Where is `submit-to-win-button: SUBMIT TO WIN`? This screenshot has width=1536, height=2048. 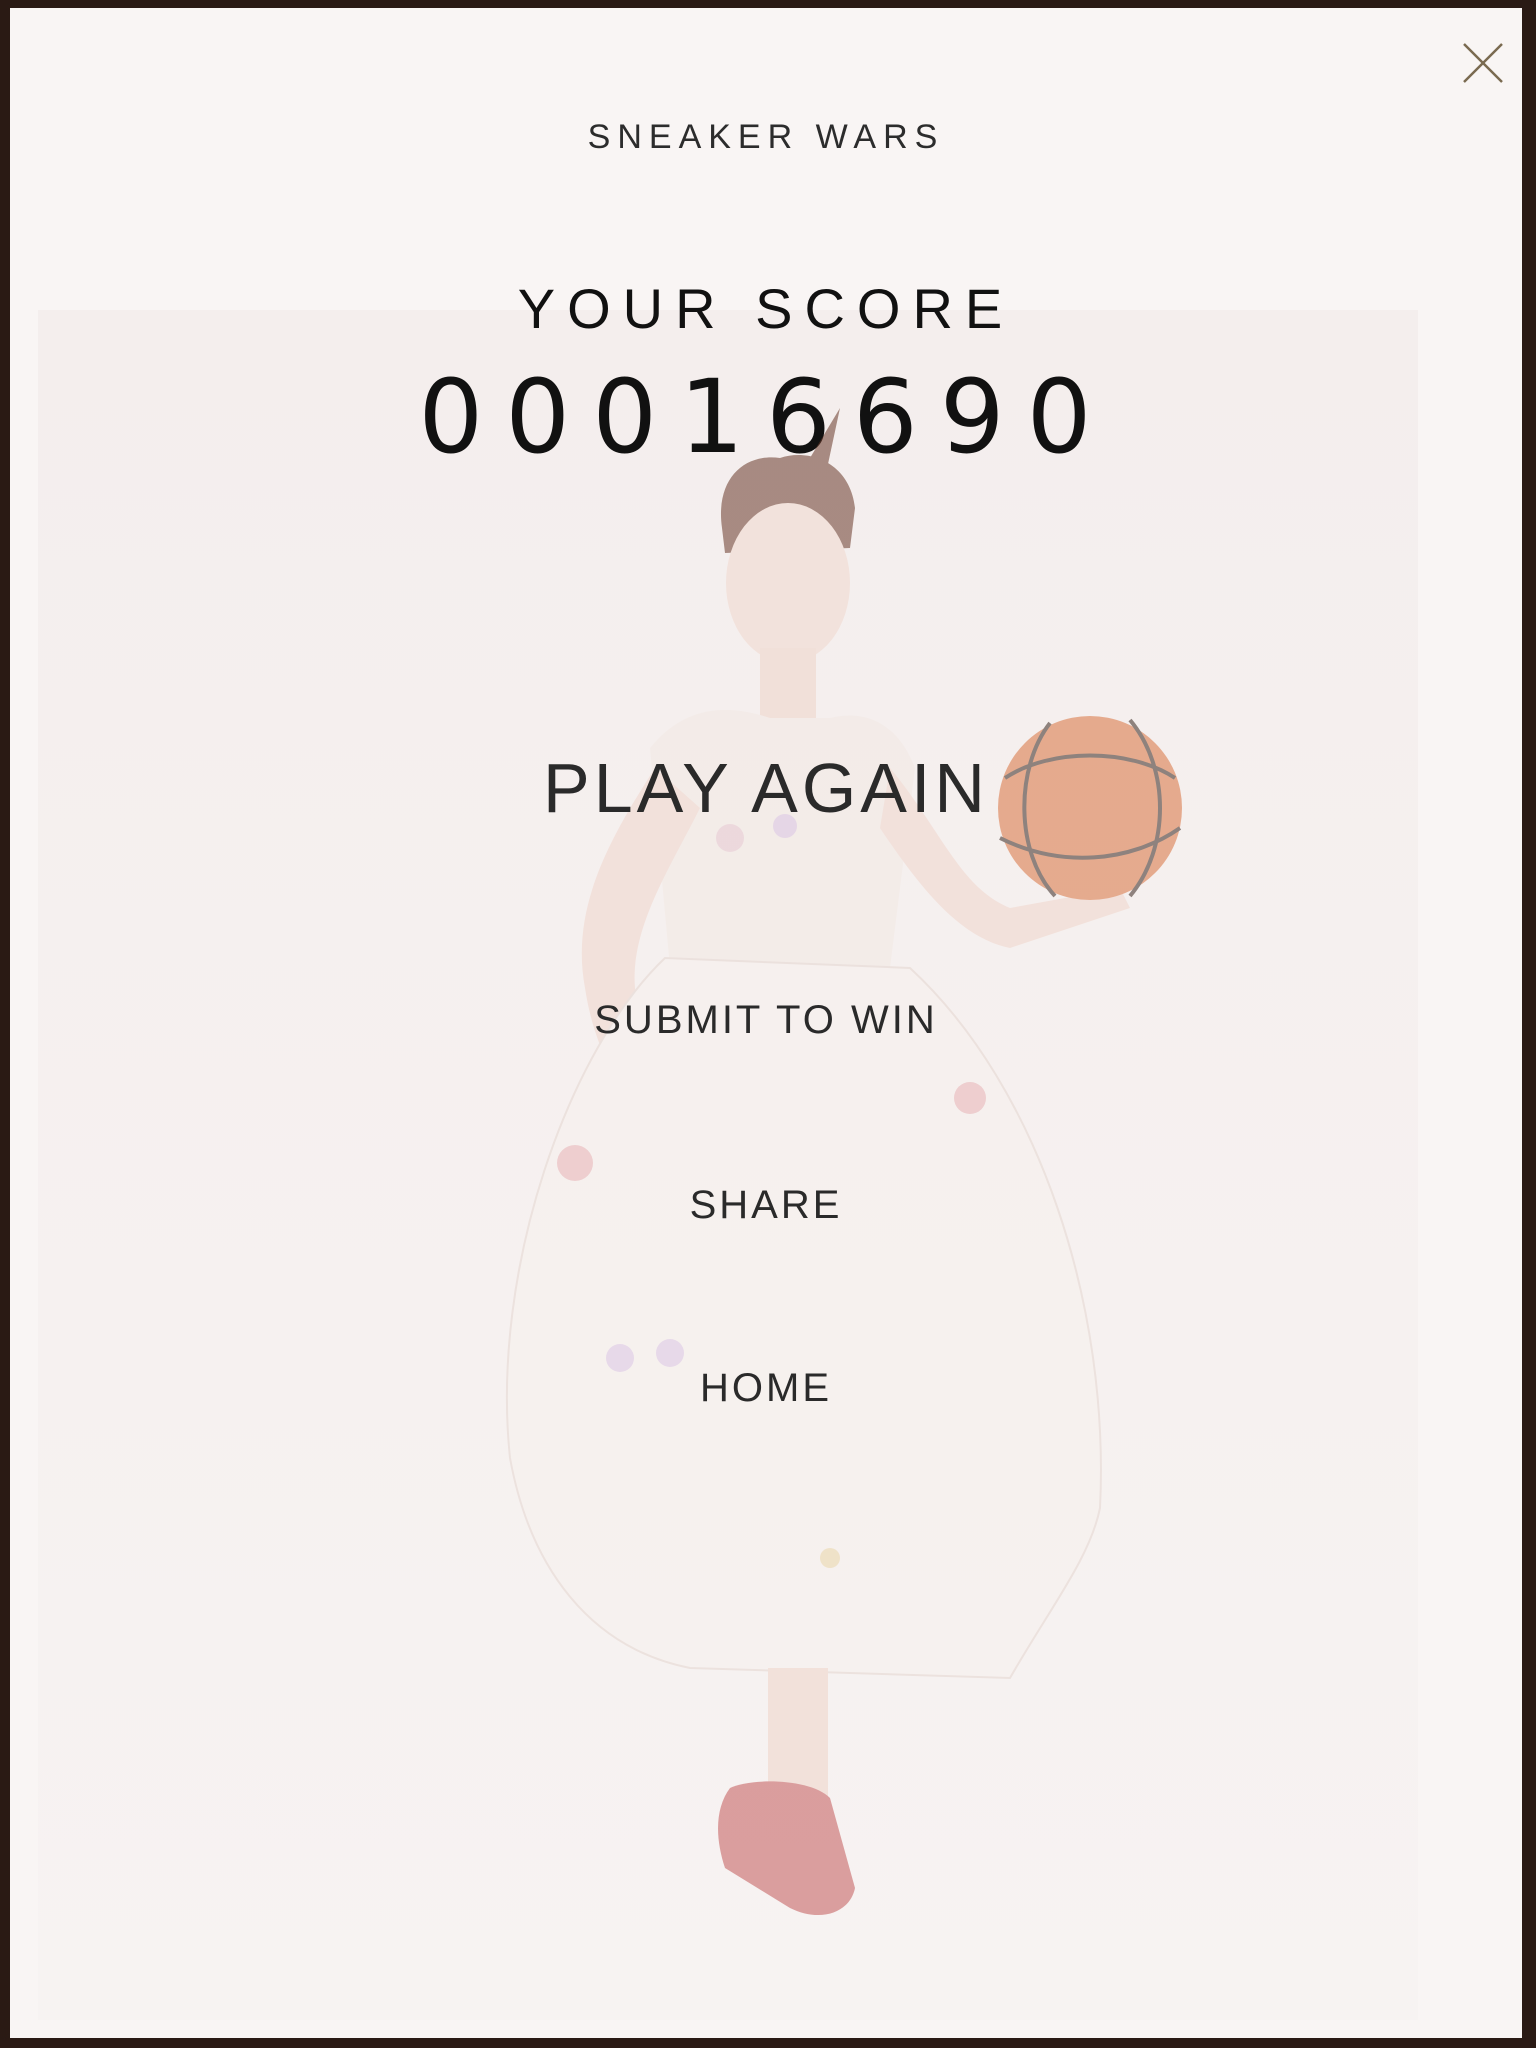
submit-to-win-button: SUBMIT TO WIN is located at coordinates (766, 1020).